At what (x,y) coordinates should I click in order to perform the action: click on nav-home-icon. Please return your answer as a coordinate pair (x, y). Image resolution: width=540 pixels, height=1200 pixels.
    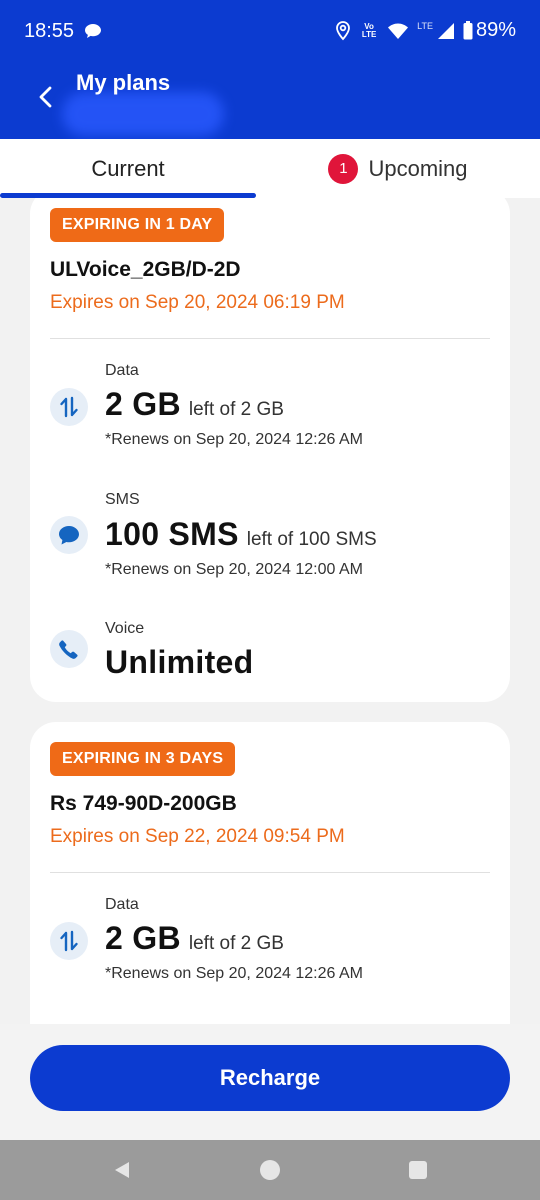
    Looking at the image, I should click on (270, 1170).